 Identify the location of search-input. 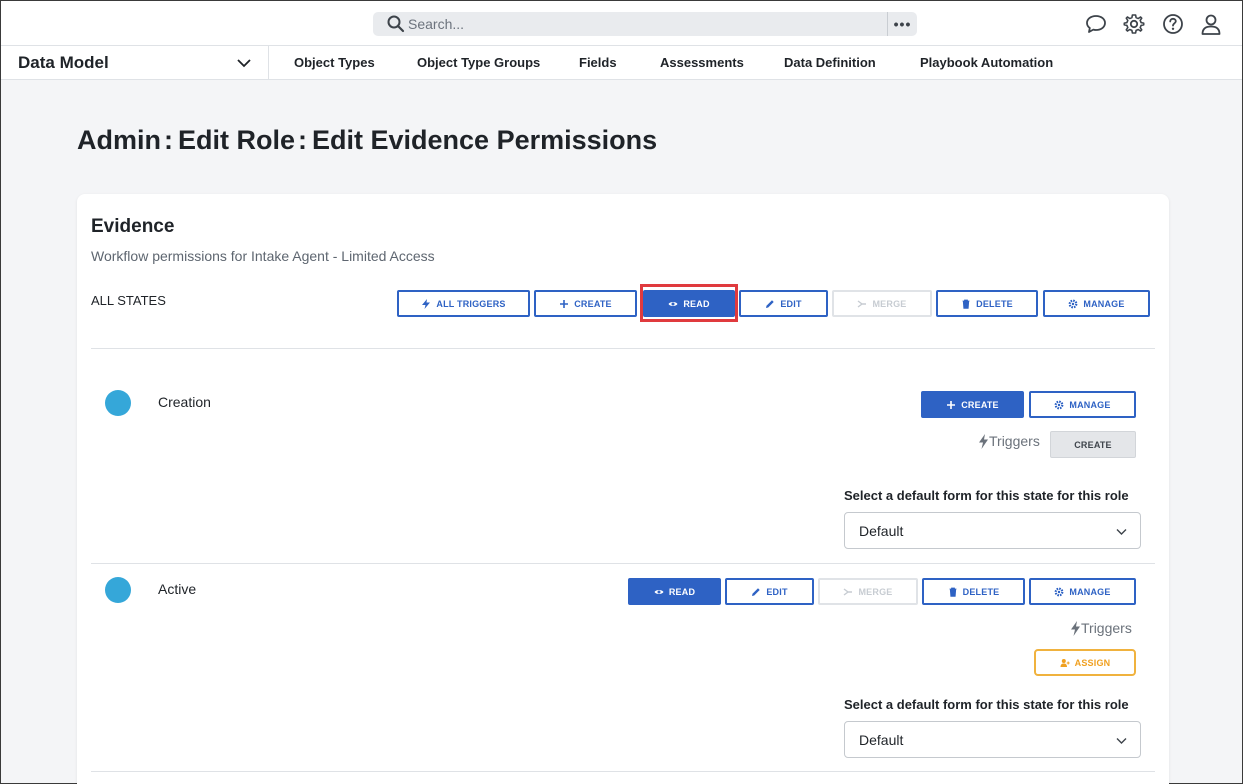
(643, 24).